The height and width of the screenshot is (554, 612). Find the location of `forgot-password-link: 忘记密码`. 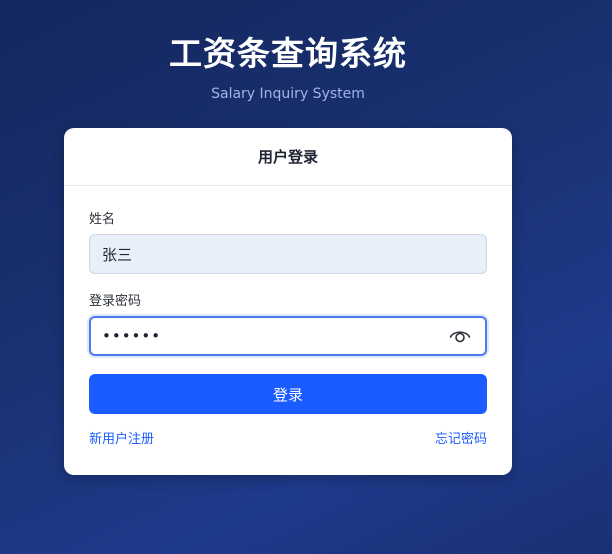

forgot-password-link: 忘记密码 is located at coordinates (461, 440).